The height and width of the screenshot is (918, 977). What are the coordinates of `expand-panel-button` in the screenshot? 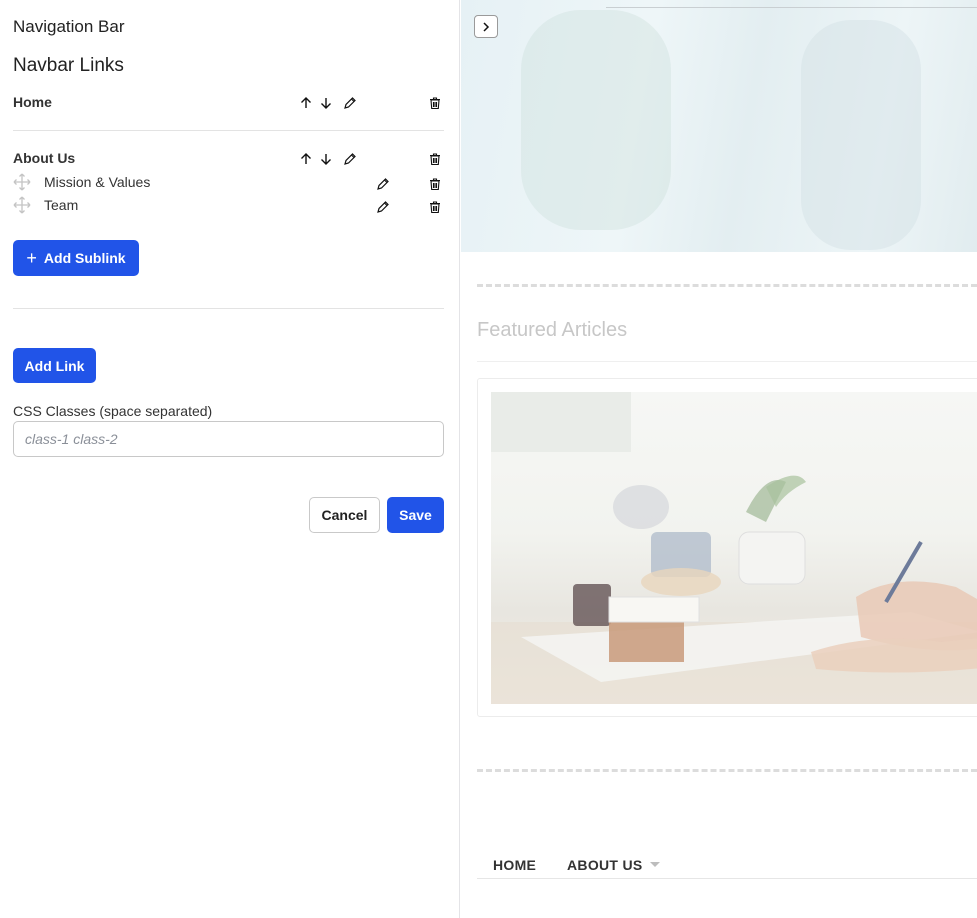 It's located at (486, 26).